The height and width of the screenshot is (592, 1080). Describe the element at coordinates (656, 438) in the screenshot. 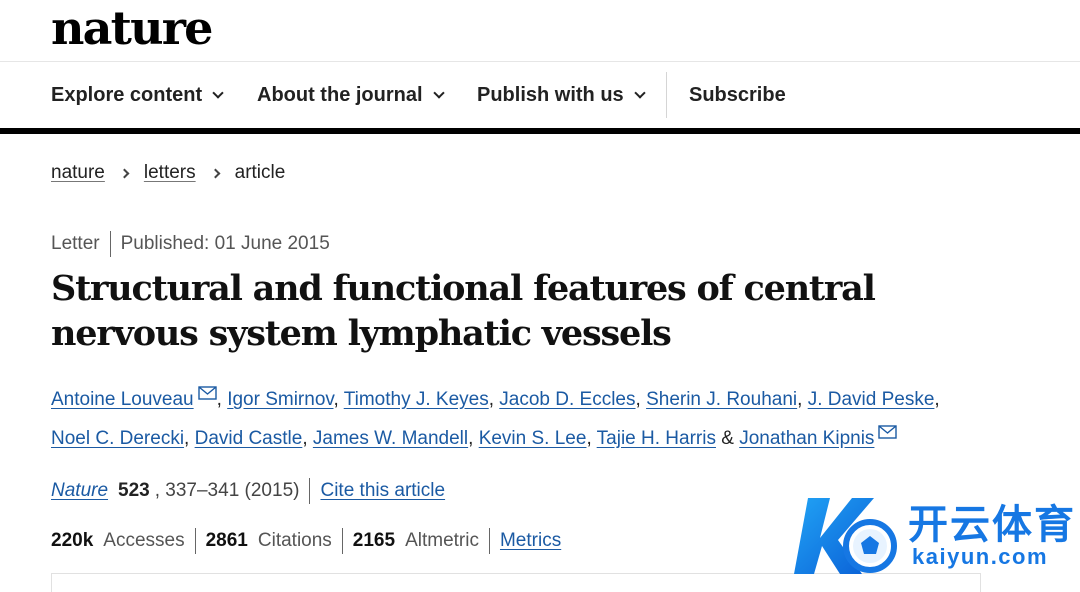

I see `author-link: Tajie H. Harris` at that location.